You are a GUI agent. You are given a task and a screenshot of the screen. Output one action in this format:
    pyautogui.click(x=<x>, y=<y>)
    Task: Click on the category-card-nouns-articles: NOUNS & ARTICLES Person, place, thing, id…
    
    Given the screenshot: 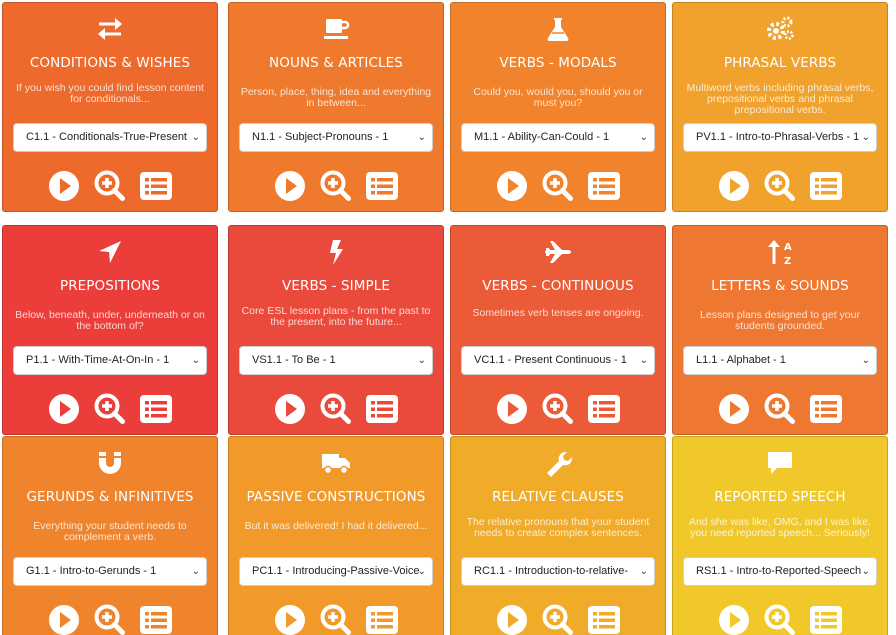 What is the action you would take?
    pyautogui.click(x=336, y=107)
    